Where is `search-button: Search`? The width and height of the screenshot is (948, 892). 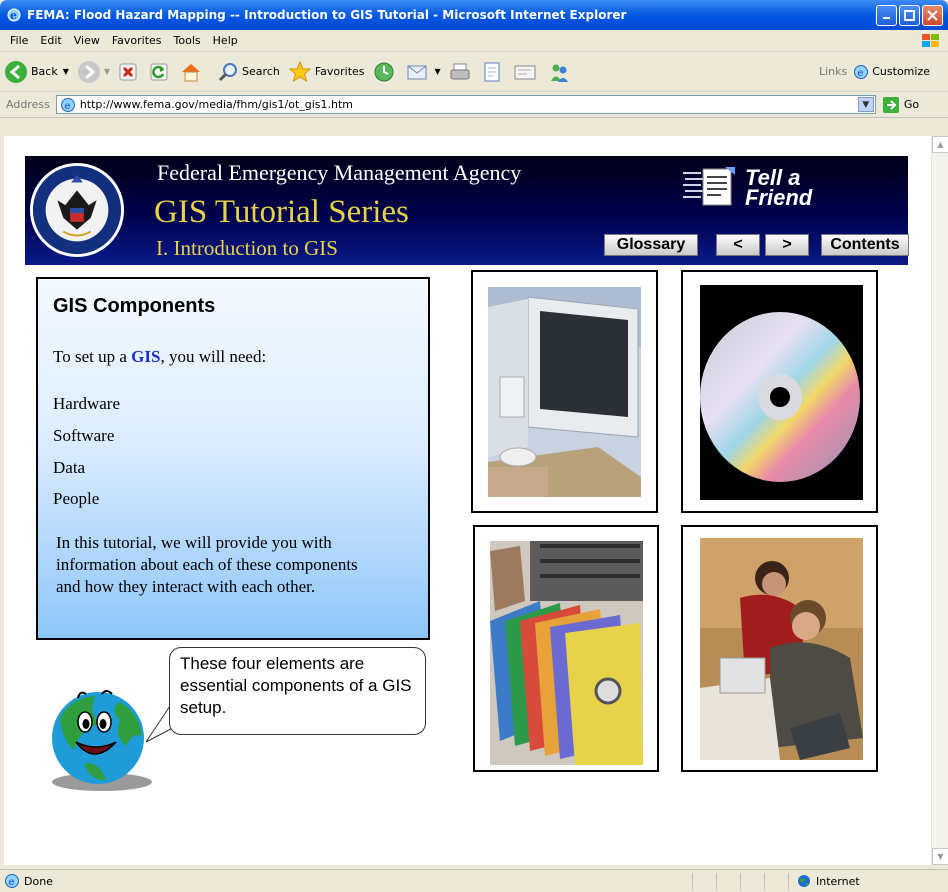
search-button: Search is located at coordinates (248, 72).